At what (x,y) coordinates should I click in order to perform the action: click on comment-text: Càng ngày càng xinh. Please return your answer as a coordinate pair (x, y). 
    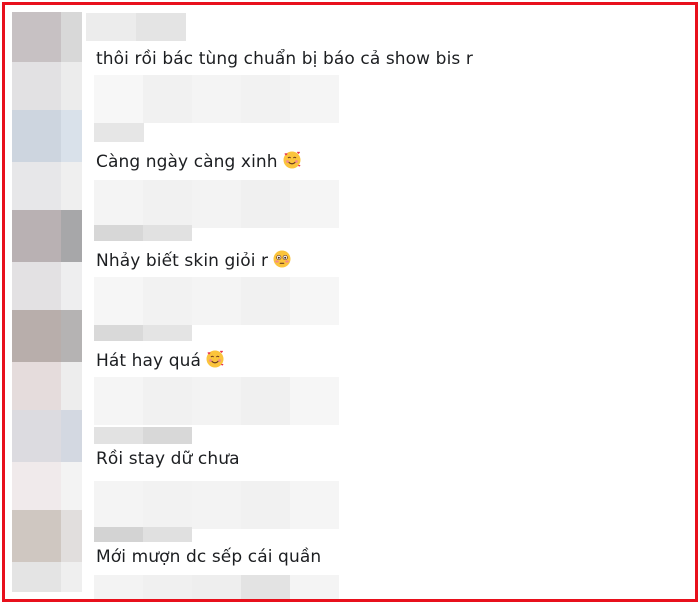
    Looking at the image, I should click on (199, 161).